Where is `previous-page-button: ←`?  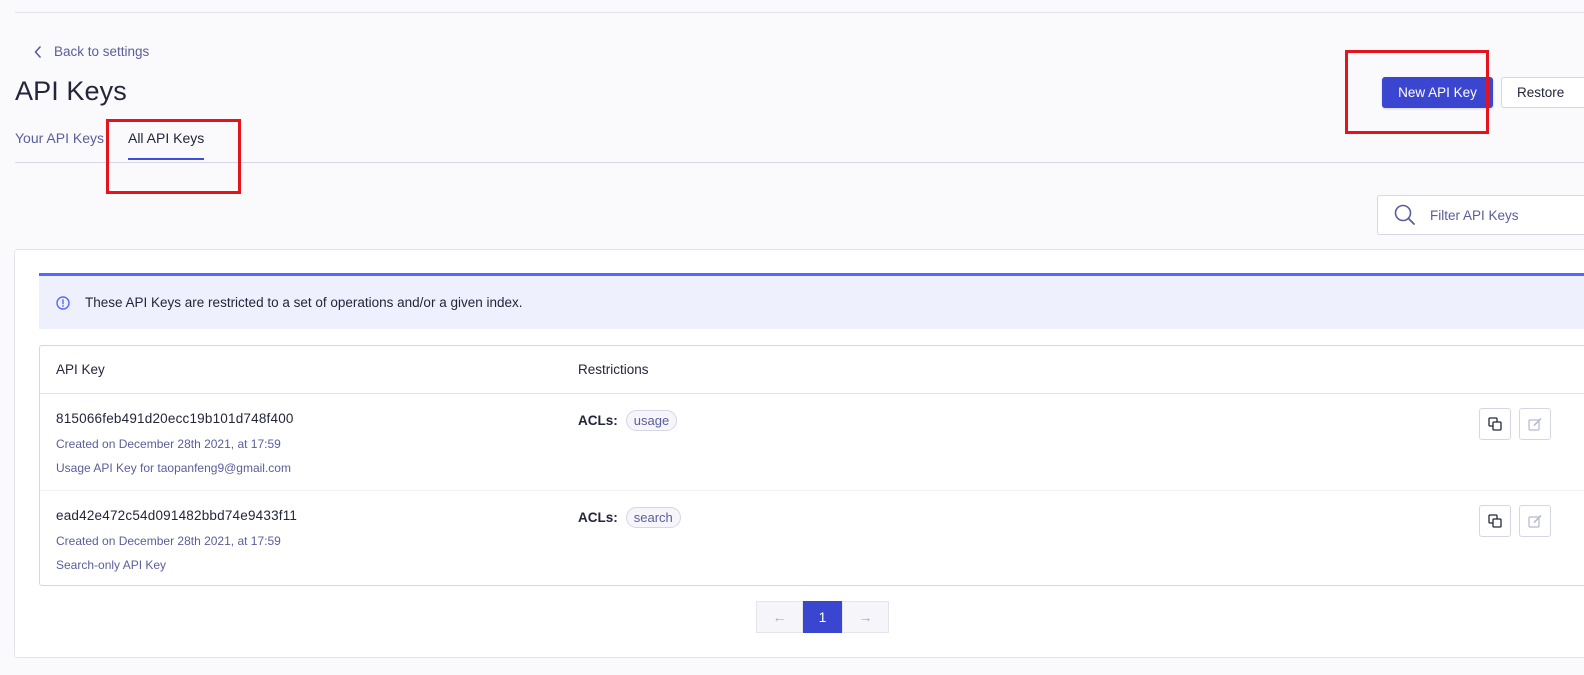
previous-page-button: ← is located at coordinates (779, 617).